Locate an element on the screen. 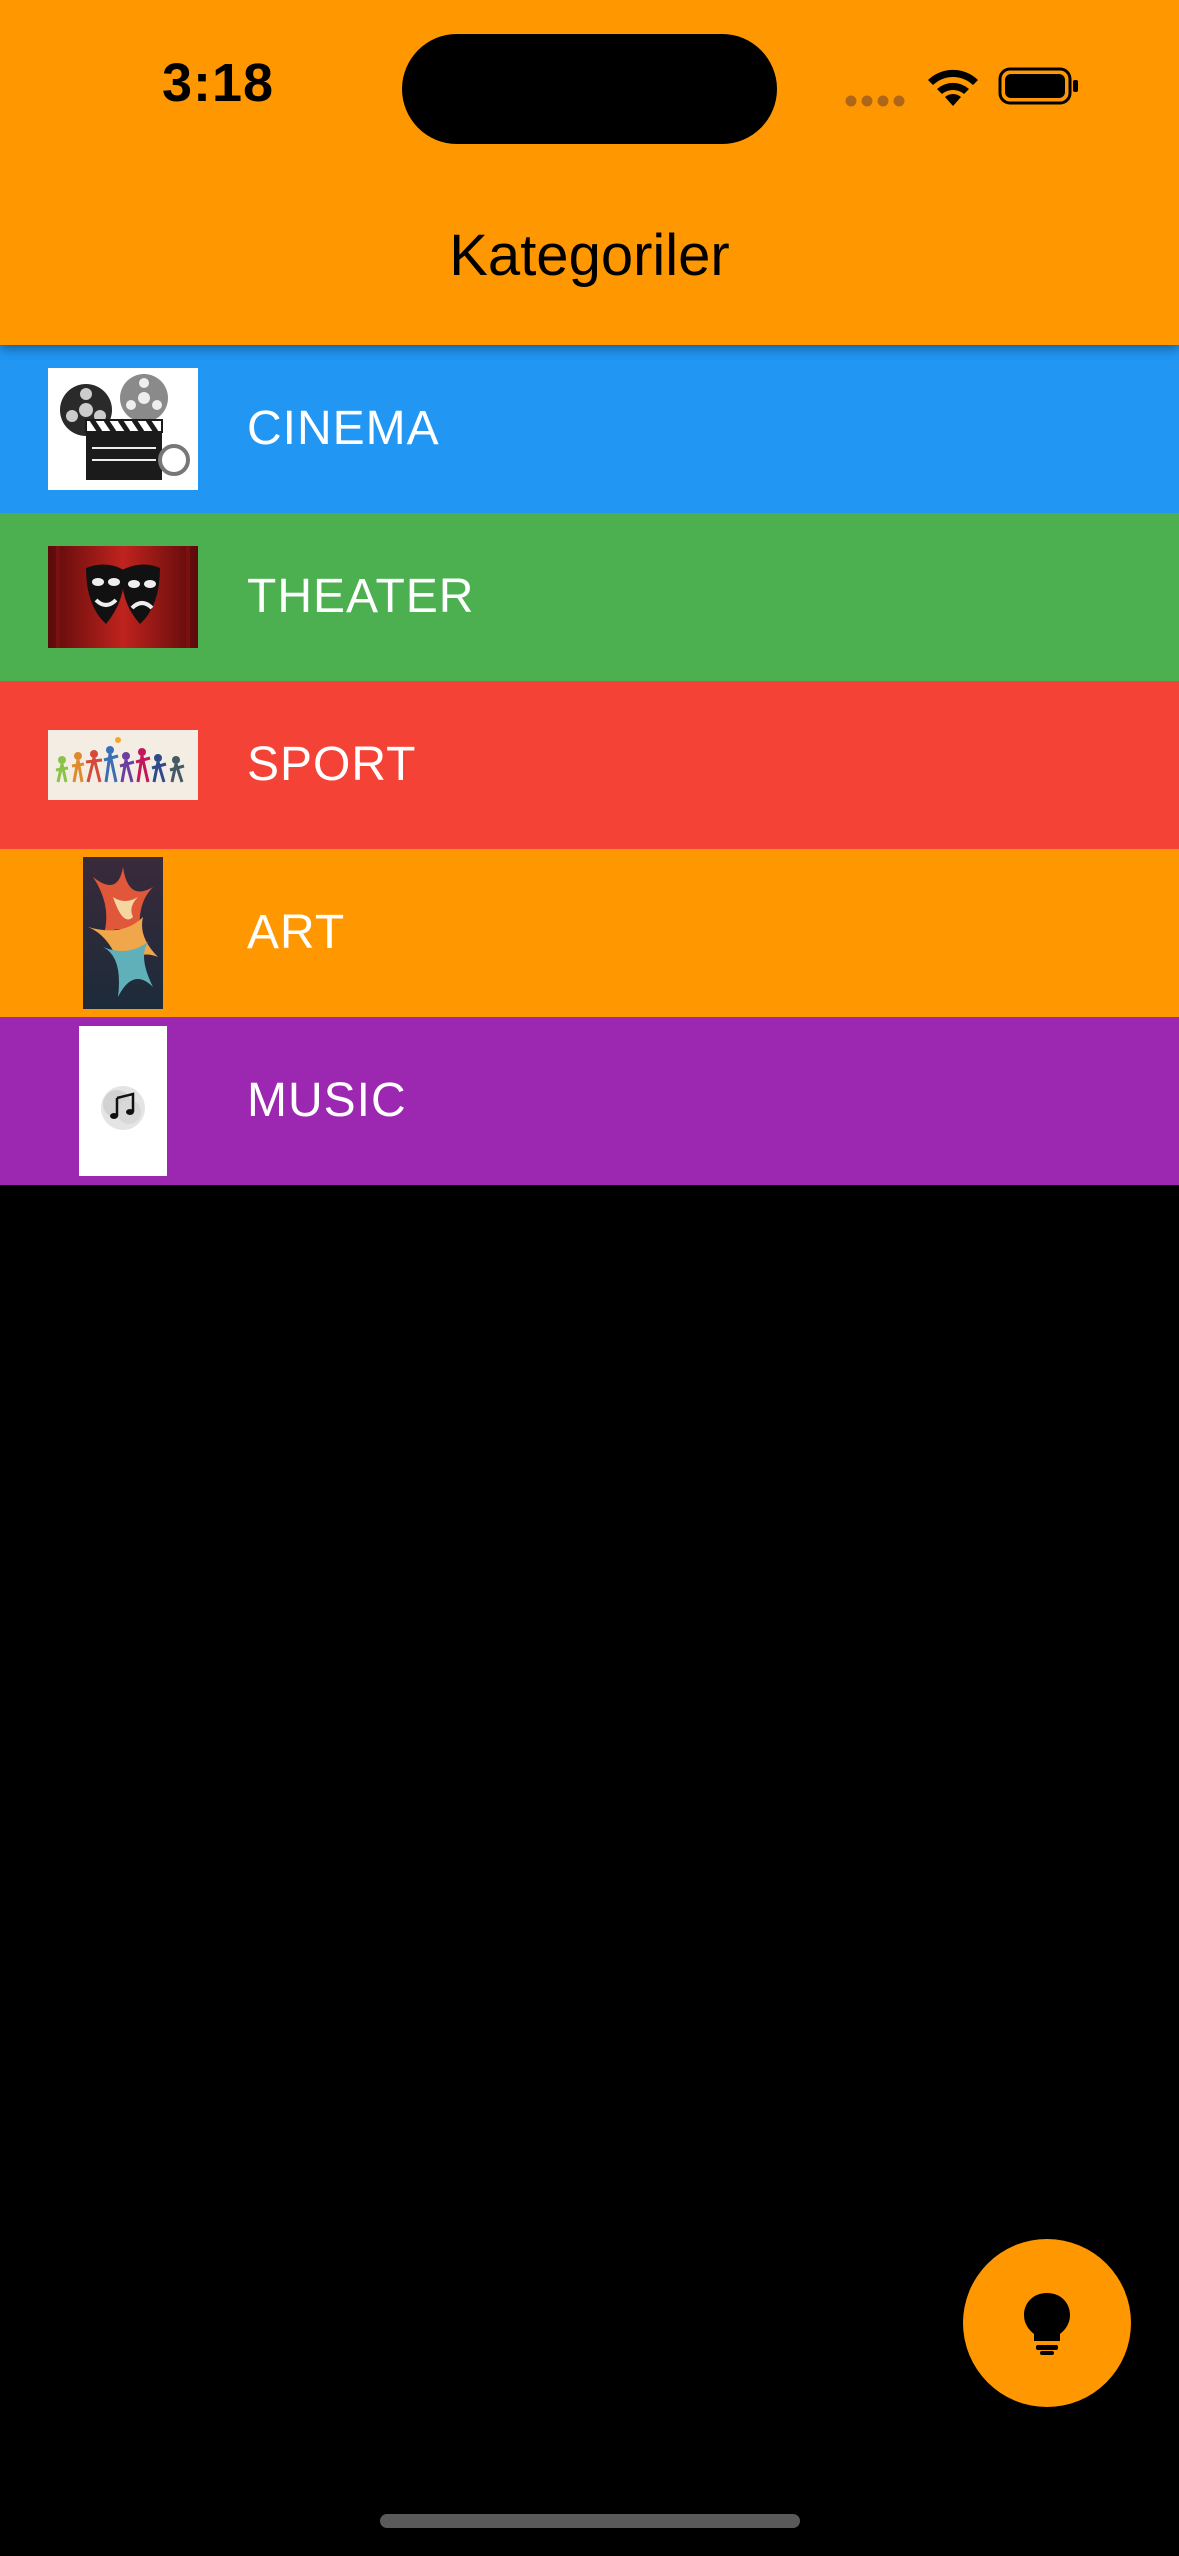 The height and width of the screenshot is (2556, 1179). sport-thumbnail is located at coordinates (123, 765).